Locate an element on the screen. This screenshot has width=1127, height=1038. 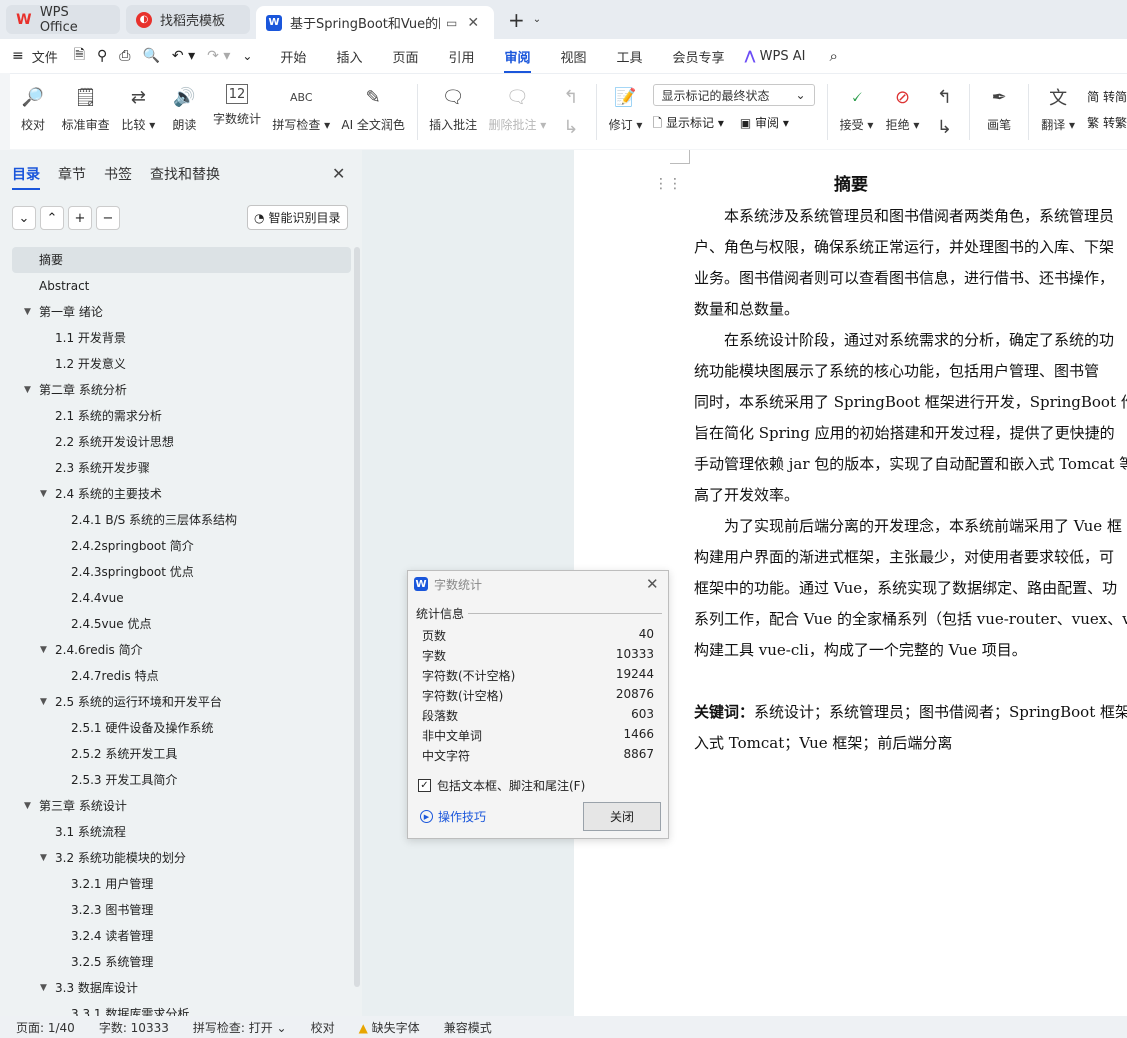
search-icon: ⌕ is located at coordinates (833, 56).